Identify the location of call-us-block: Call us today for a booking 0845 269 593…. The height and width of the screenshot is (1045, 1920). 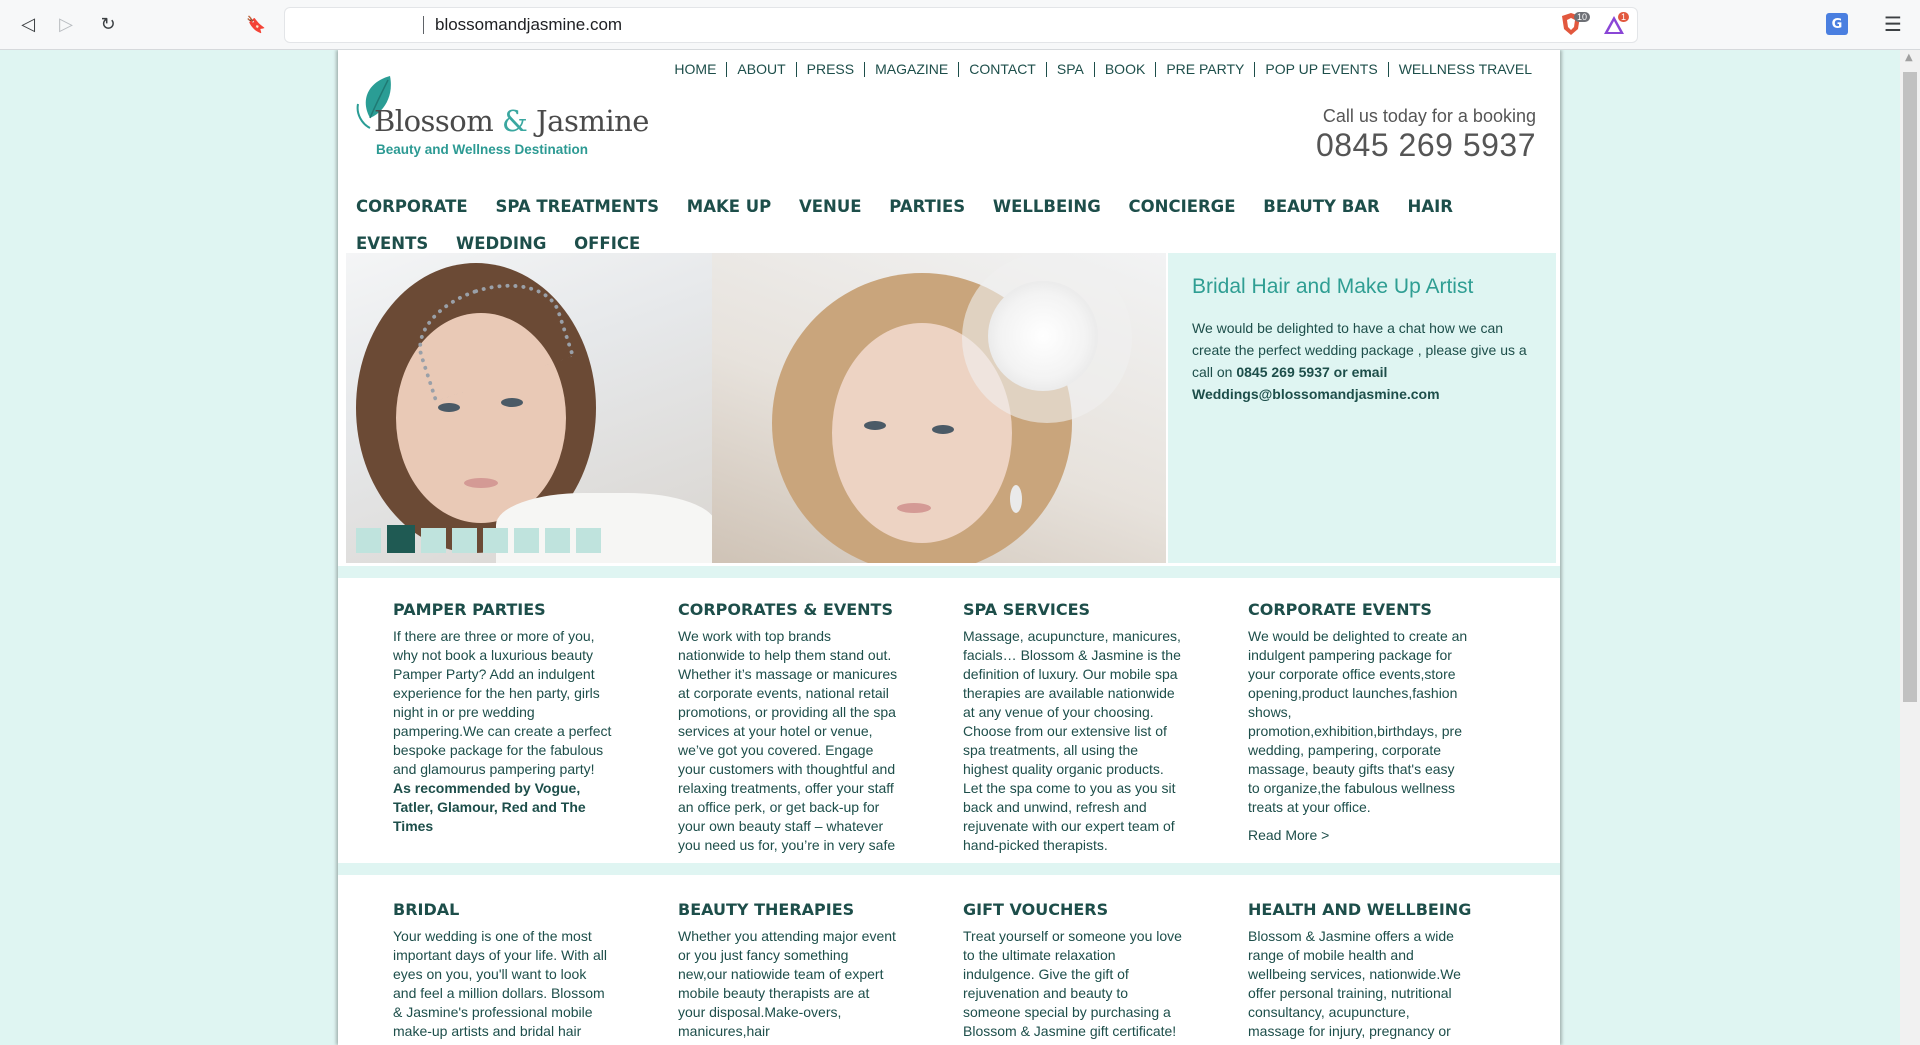
(1426, 135).